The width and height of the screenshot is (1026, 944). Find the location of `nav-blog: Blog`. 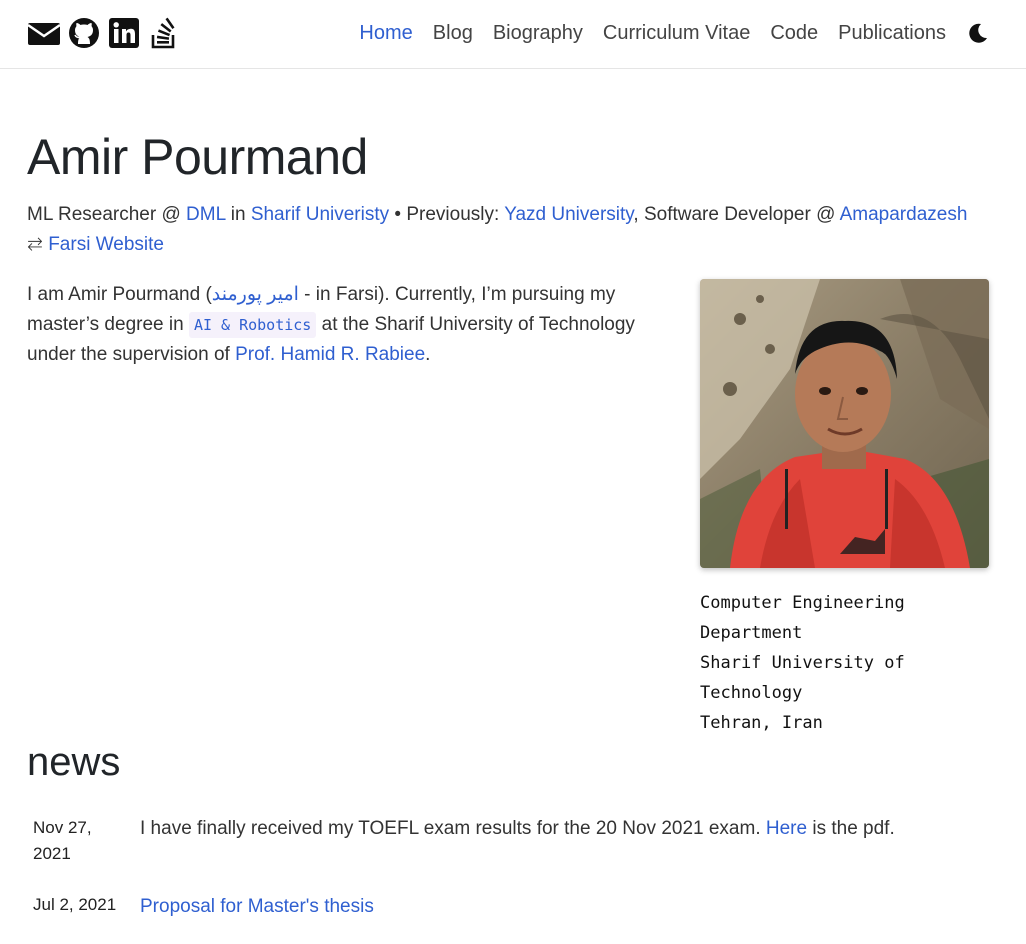

nav-blog: Blog is located at coordinates (453, 33).